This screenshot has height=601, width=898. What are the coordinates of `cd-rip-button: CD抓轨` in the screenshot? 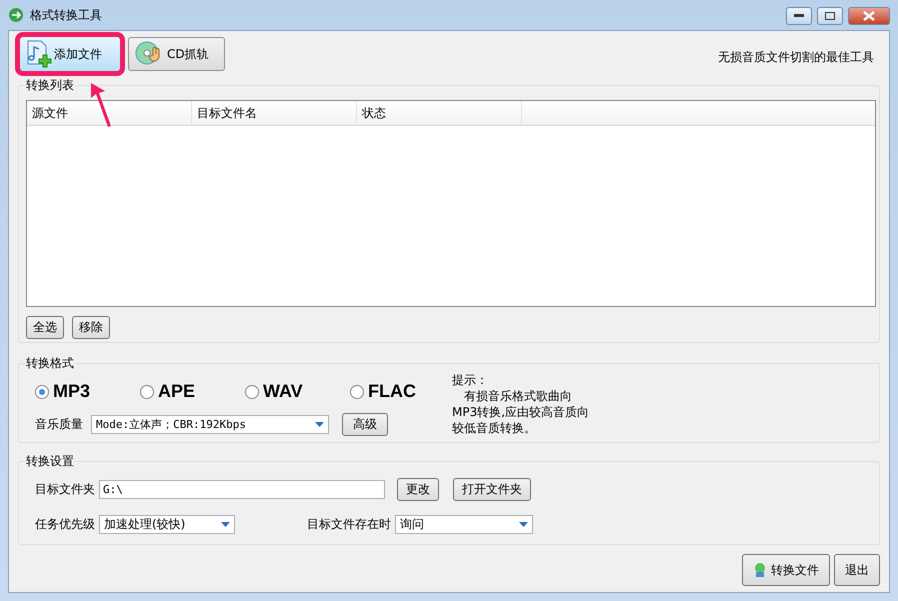 It's located at (176, 54).